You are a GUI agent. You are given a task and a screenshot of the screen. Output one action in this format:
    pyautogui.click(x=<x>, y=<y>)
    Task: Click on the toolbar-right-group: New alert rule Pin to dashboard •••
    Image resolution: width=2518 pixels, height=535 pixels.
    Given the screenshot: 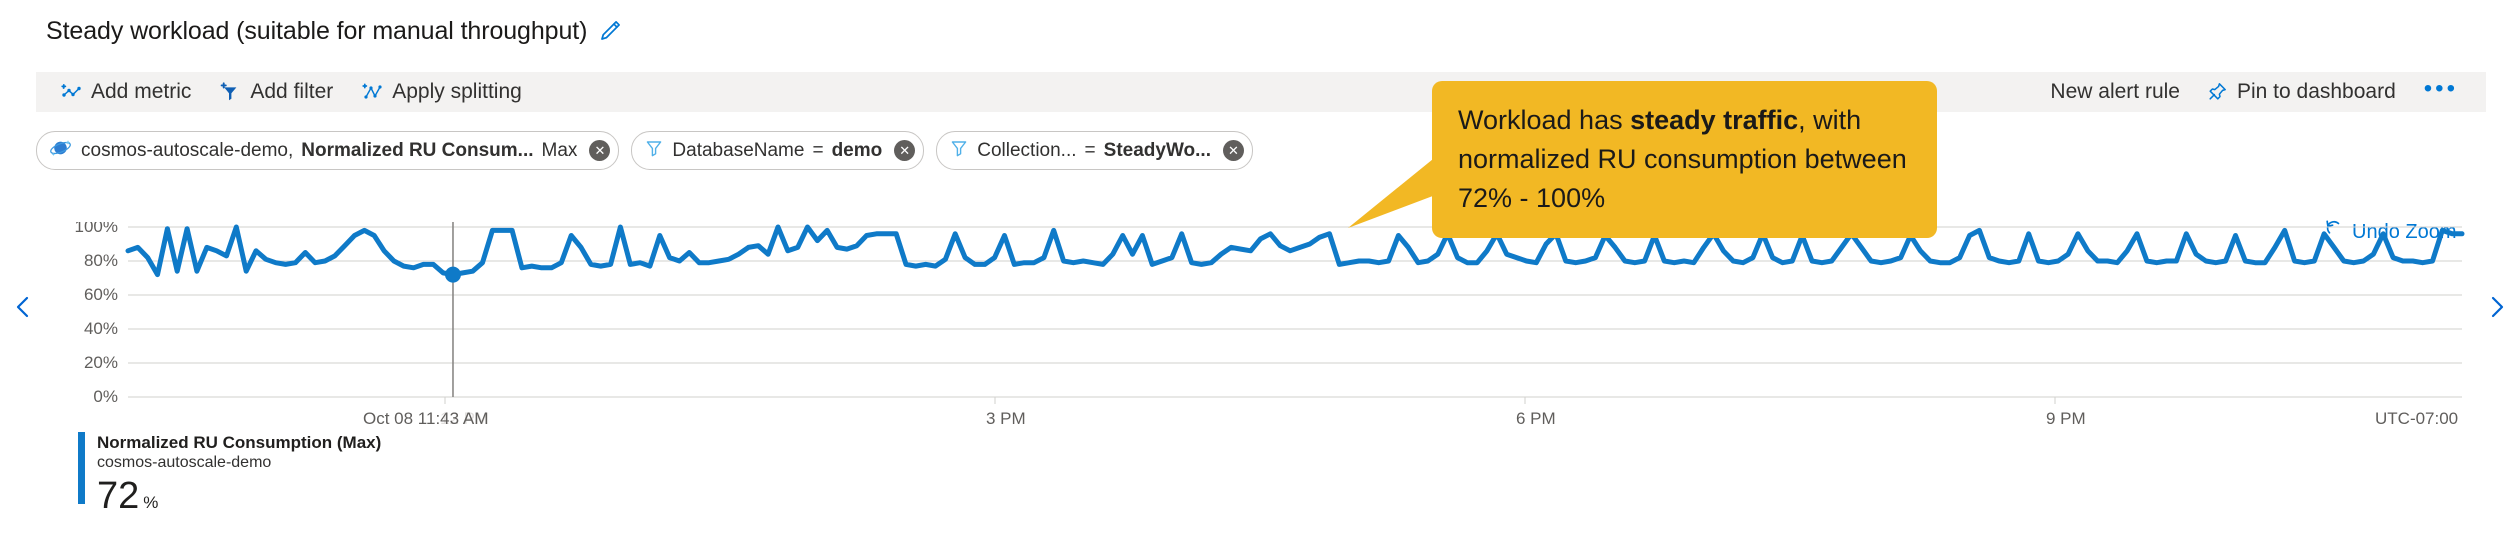 What is the action you would take?
    pyautogui.click(x=2262, y=92)
    